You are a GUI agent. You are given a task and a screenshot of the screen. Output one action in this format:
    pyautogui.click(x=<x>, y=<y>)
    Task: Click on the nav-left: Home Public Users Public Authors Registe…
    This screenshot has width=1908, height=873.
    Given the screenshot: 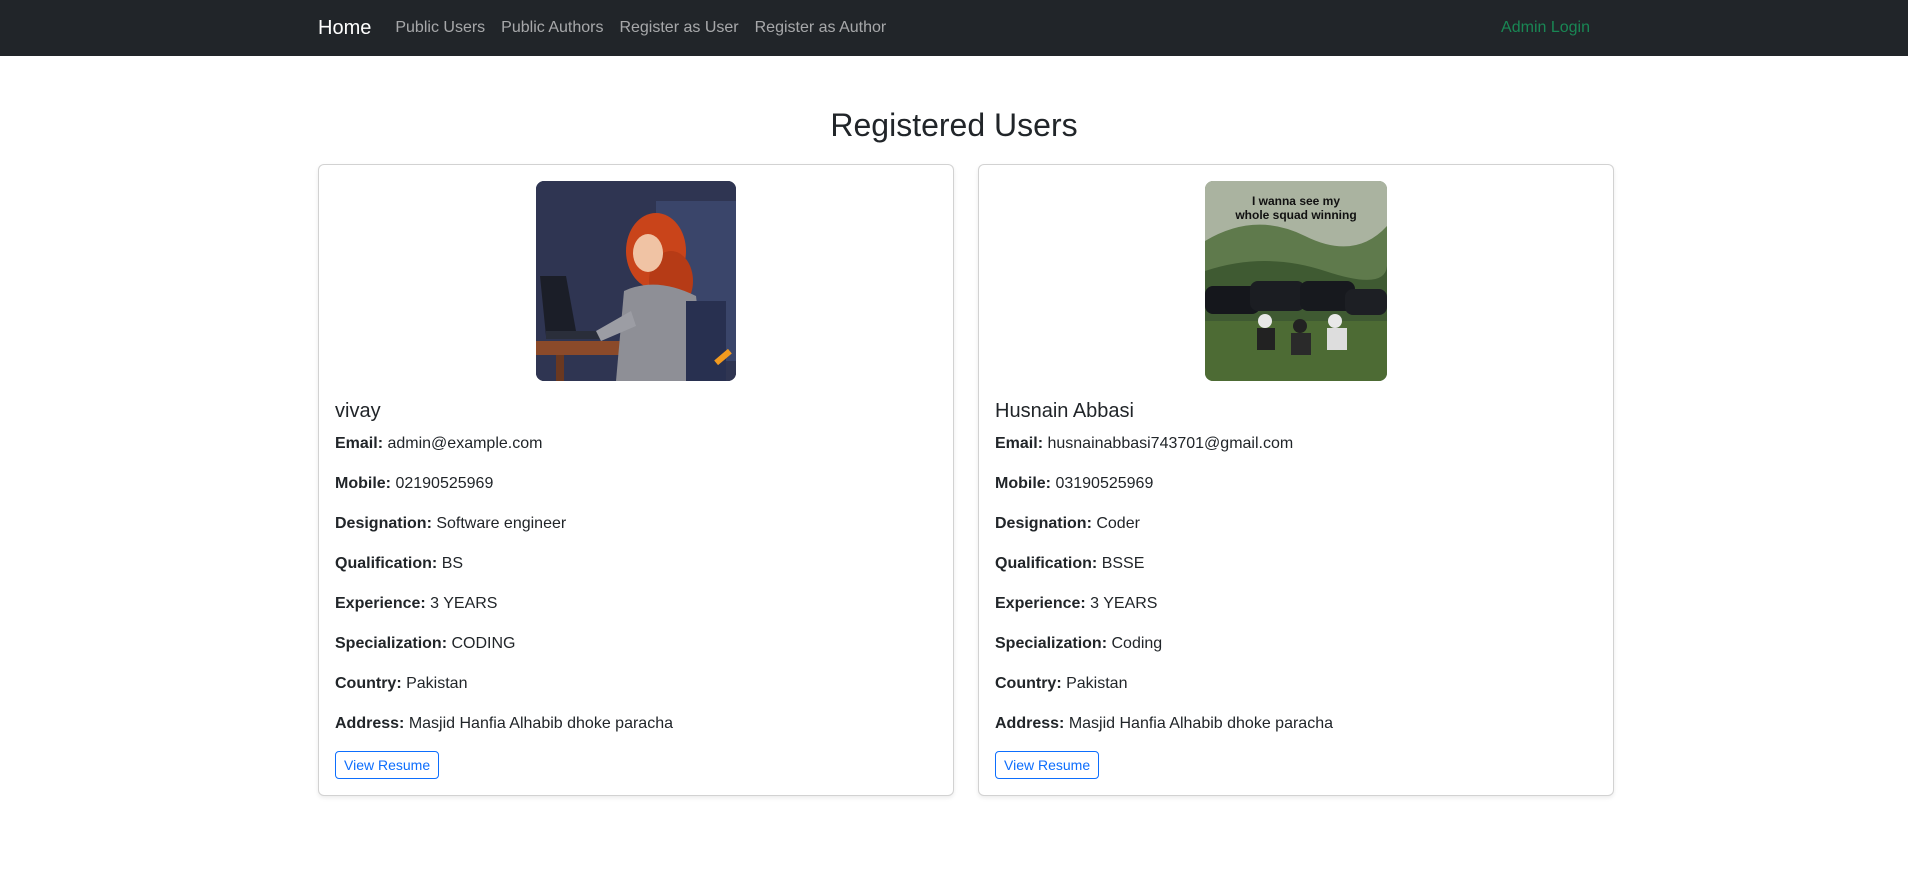 What is the action you would take?
    pyautogui.click(x=610, y=28)
    